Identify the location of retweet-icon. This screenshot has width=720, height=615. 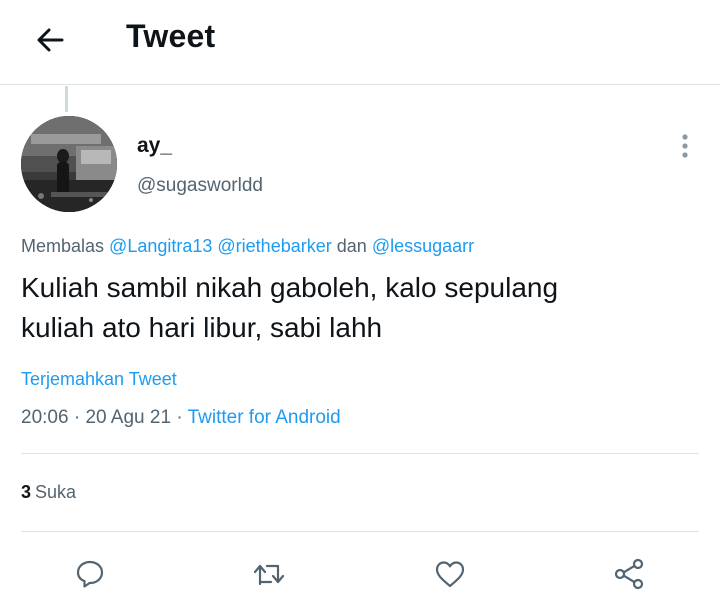
(269, 574).